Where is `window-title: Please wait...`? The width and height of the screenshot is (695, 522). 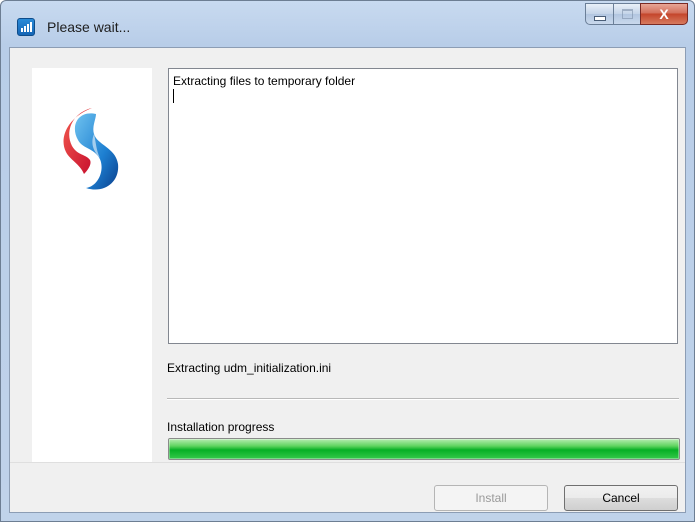 window-title: Please wait... is located at coordinates (89, 27).